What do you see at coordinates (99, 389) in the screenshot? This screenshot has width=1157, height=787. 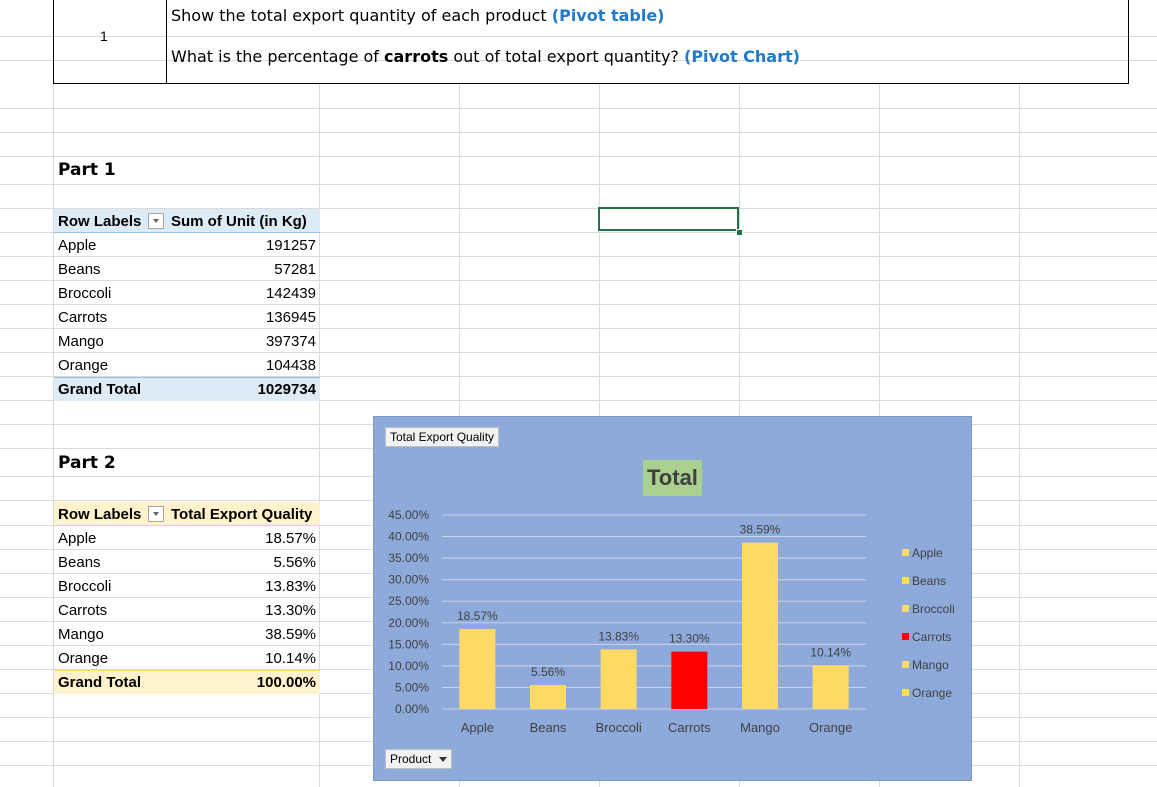 I see `pivot1-grand-total-label: Grand Total` at bounding box center [99, 389].